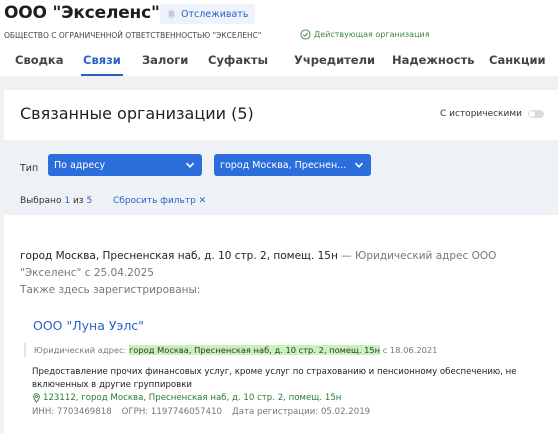  Describe the element at coordinates (39, 60) in the screenshot. I see `tab-summary: Сводка` at that location.